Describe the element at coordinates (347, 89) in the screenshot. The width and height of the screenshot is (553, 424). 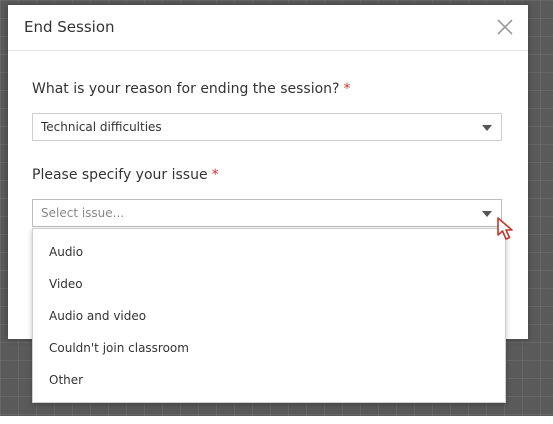
I see `reason-required-mark: *` at that location.